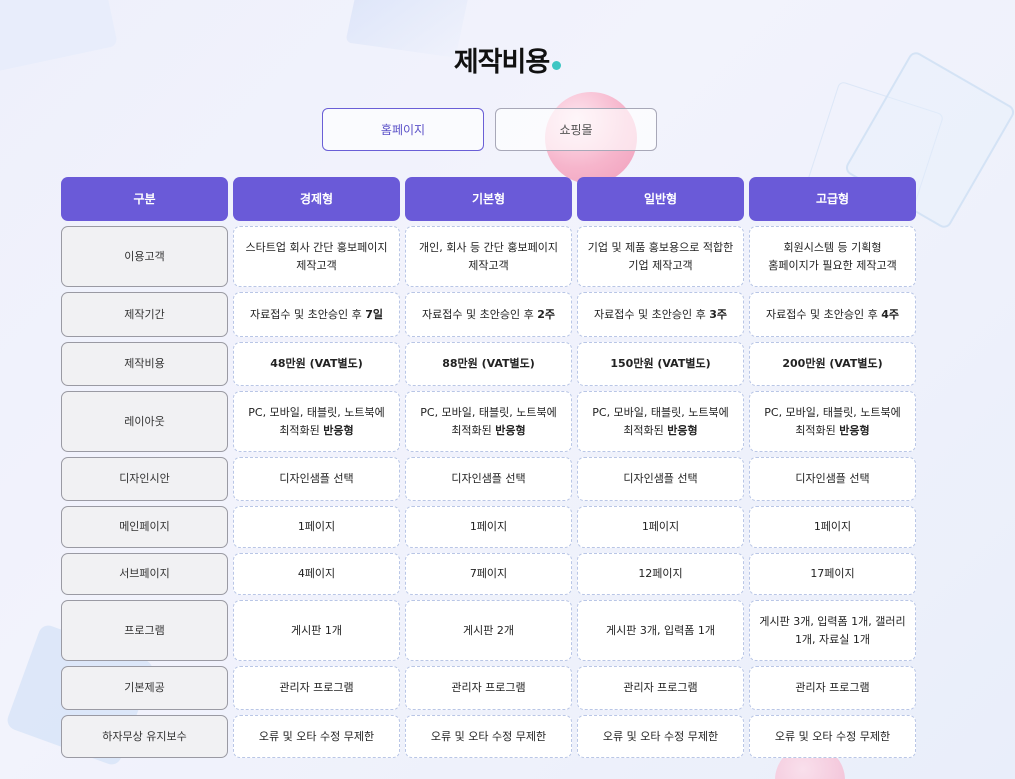 This screenshot has width=1015, height=779. What do you see at coordinates (832, 363) in the screenshot?
I see `cell-emphasis: 200만원 (VAT별도)` at bounding box center [832, 363].